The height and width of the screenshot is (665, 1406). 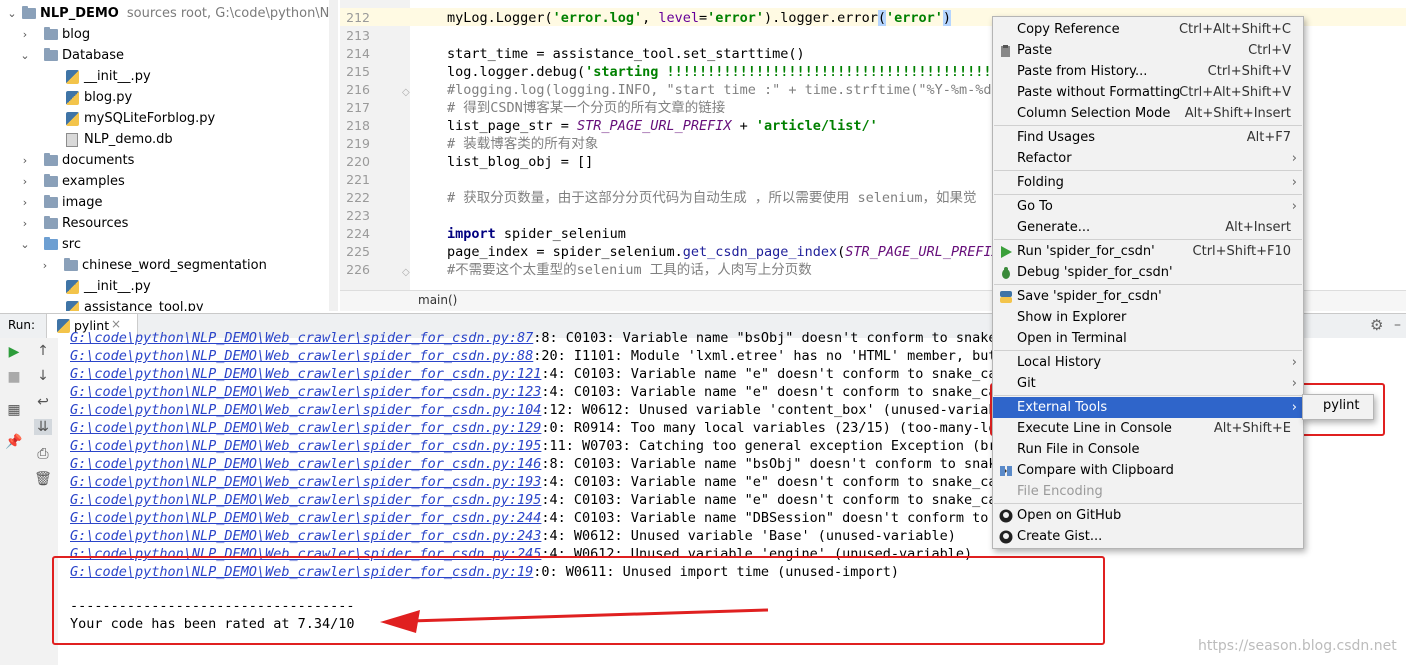 I want to click on code-line: # 得到CSDN博客某一个分页的所有文章的链接, so click(x=586, y=108).